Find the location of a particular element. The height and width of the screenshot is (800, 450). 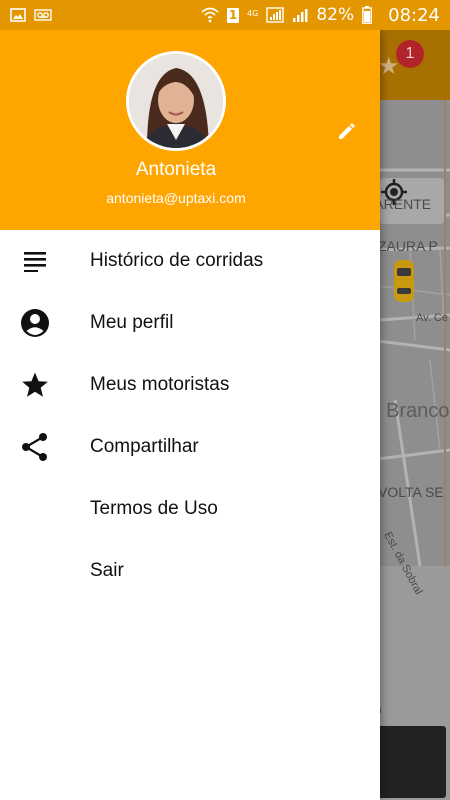

map-street-label: IZAURA P is located at coordinates (406, 246).